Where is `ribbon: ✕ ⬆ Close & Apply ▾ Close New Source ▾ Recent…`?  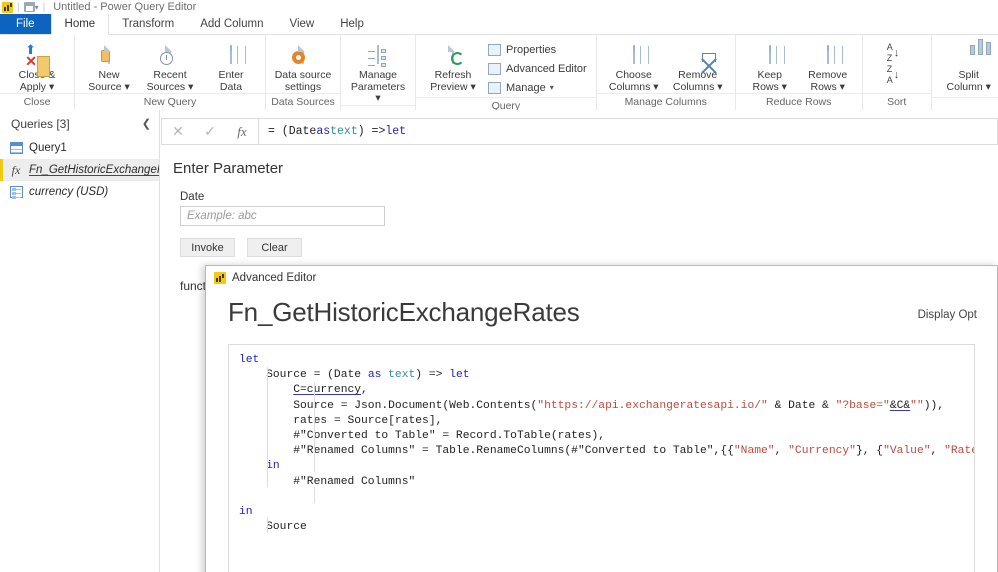
ribbon: ✕ ⬆ Close & Apply ▾ Close New Source ▾ Recent… is located at coordinates (499, 72).